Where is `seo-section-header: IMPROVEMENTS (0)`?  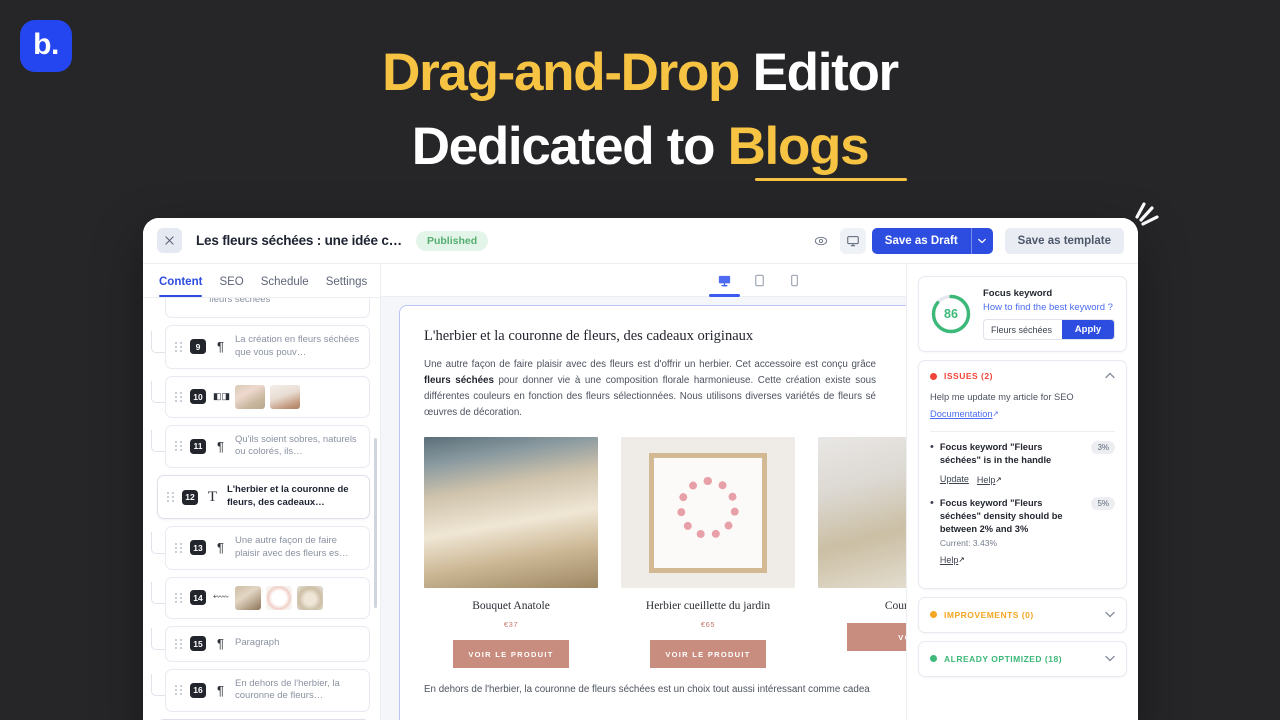
seo-section-header: IMPROVEMENTS (0) is located at coordinates (1022, 615).